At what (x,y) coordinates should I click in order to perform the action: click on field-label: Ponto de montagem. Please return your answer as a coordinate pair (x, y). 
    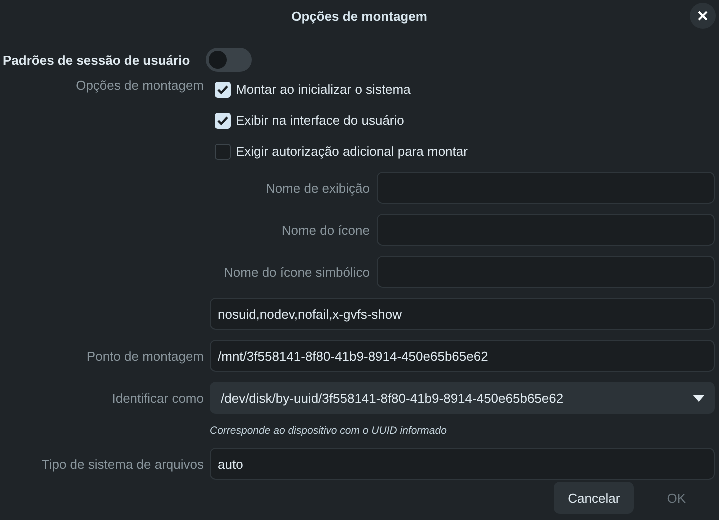
    Looking at the image, I should click on (145, 356).